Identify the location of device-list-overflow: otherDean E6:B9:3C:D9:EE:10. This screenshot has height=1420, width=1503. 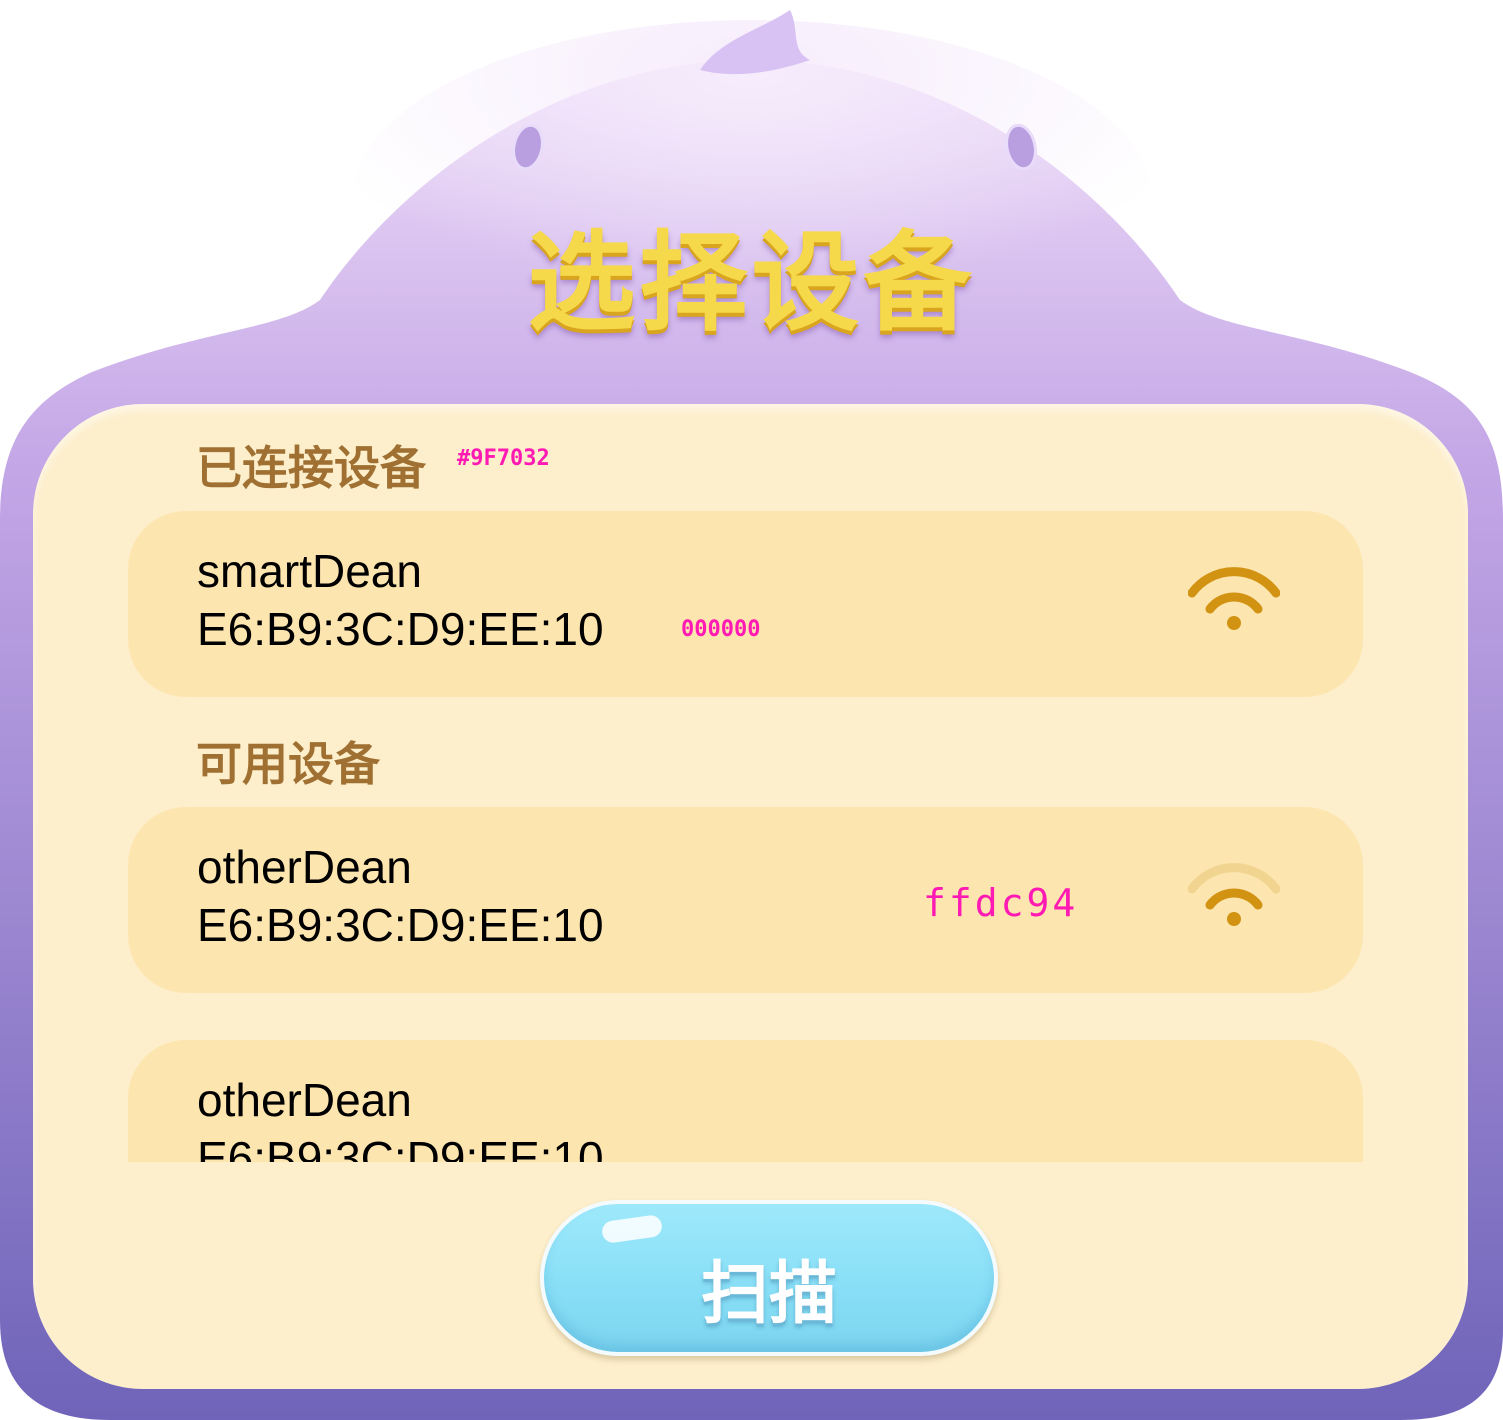
(745, 1101).